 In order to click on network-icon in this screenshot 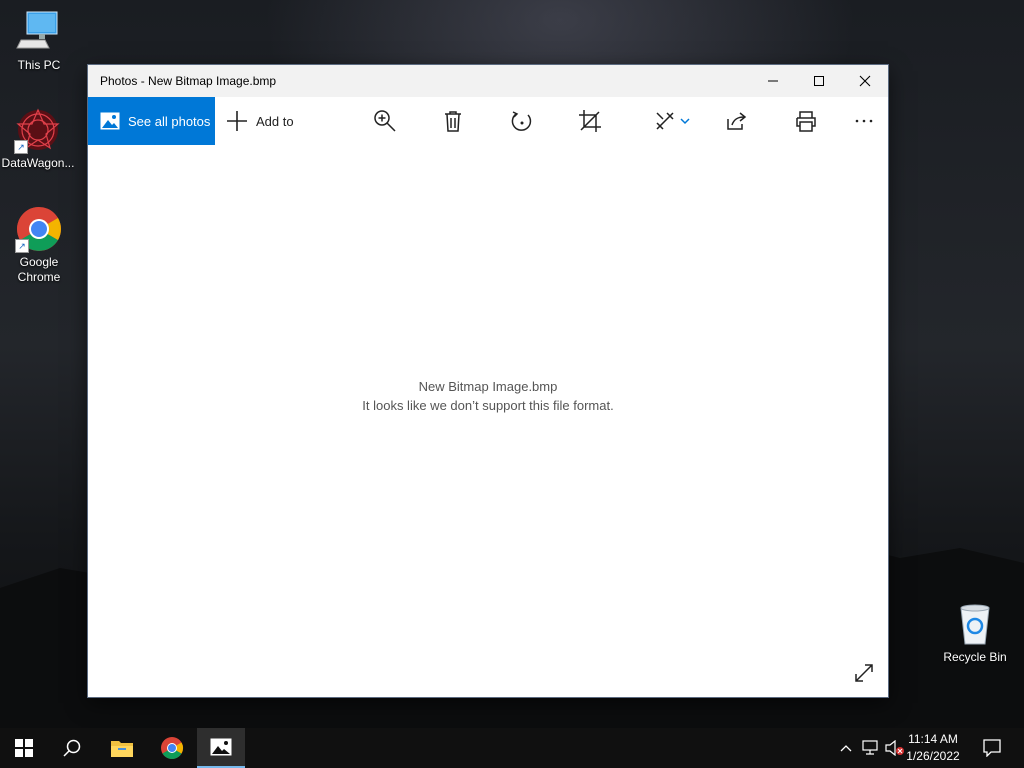, I will do `click(870, 747)`.